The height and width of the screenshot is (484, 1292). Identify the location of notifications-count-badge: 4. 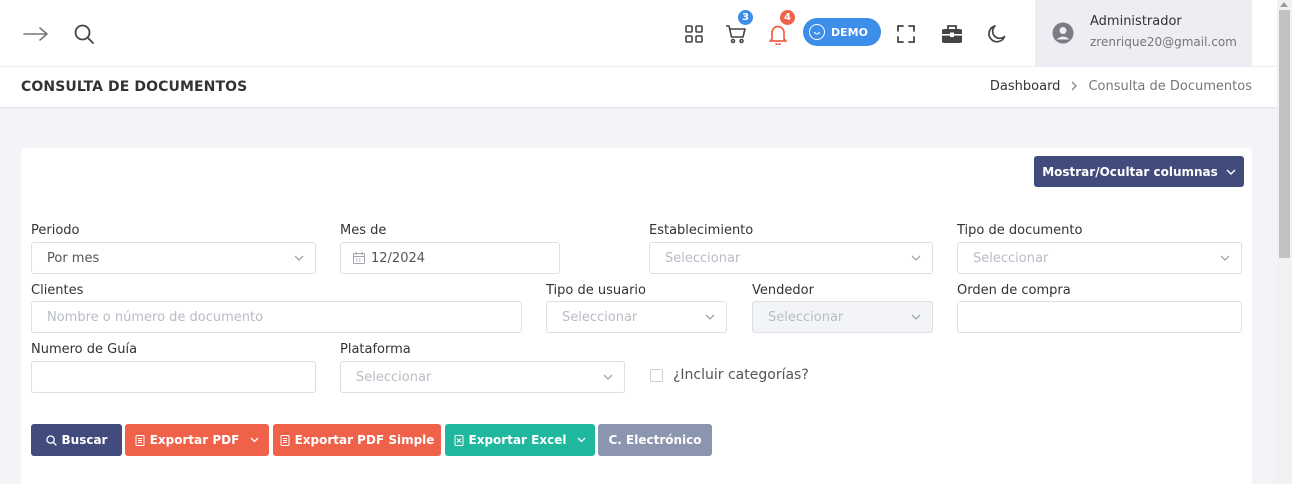
(787, 17).